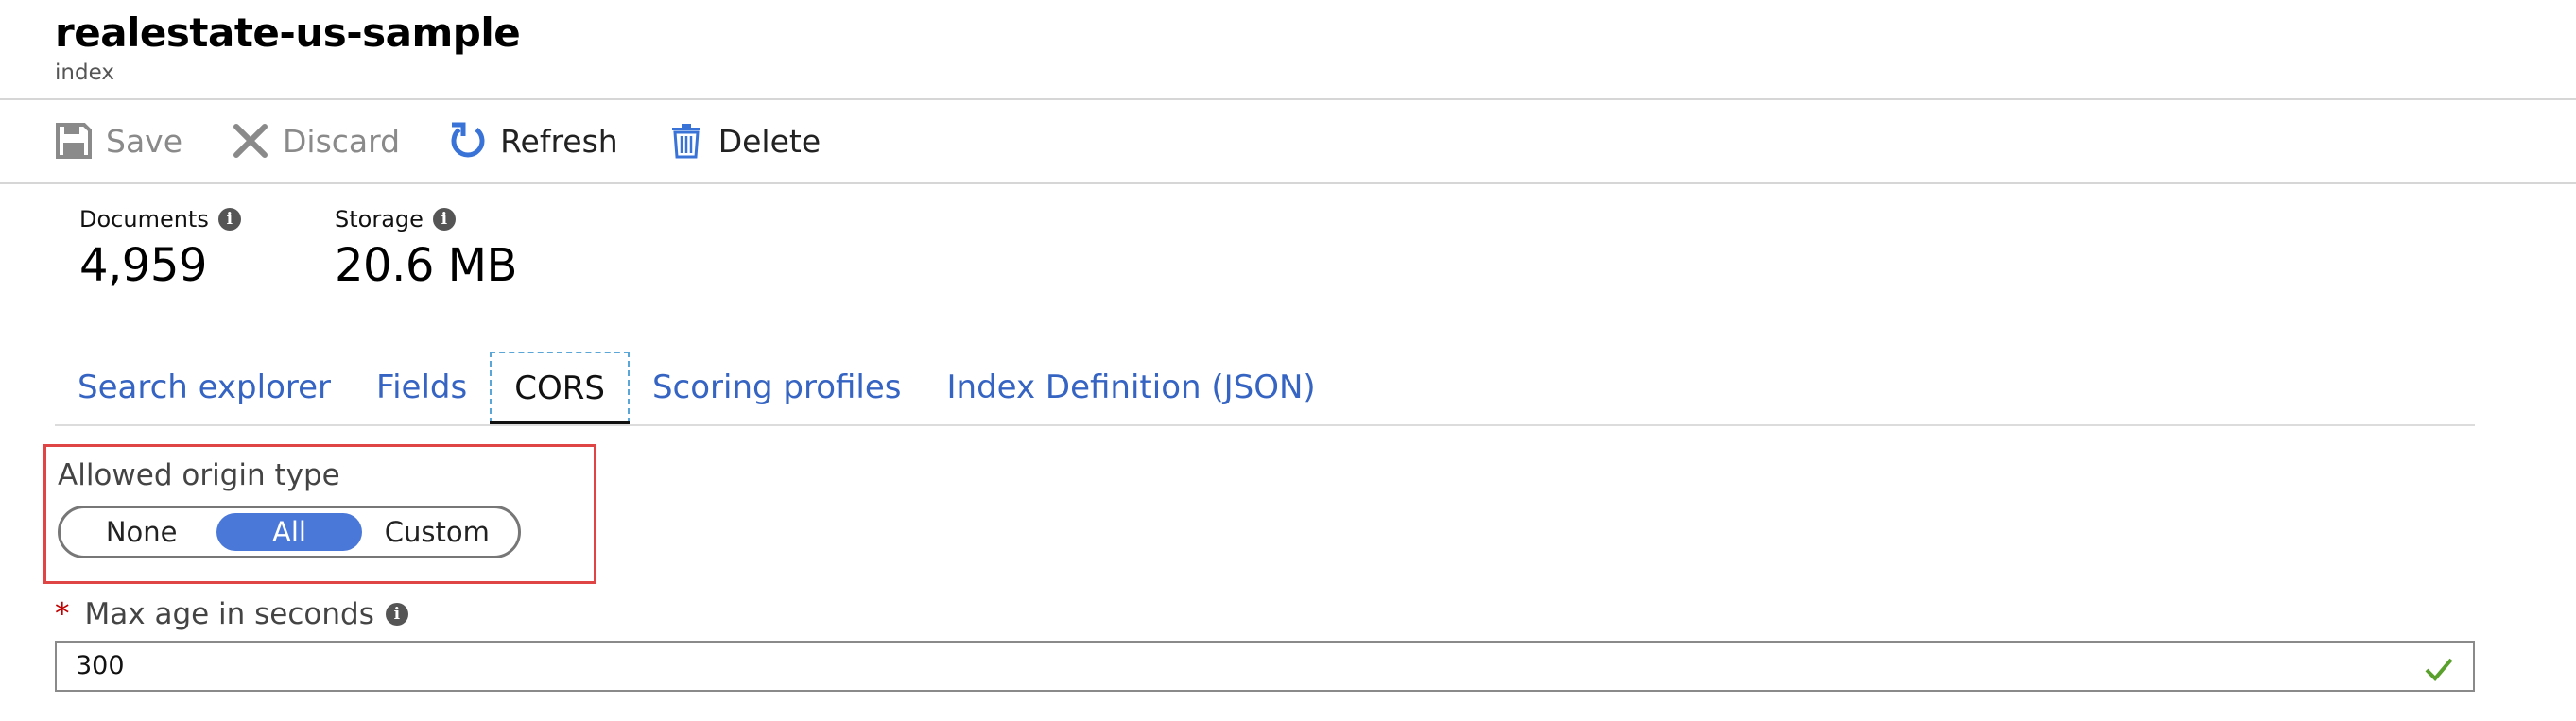 Image resolution: width=2576 pixels, height=721 pixels. I want to click on documents-stat: Documents i 4,959, so click(160, 250).